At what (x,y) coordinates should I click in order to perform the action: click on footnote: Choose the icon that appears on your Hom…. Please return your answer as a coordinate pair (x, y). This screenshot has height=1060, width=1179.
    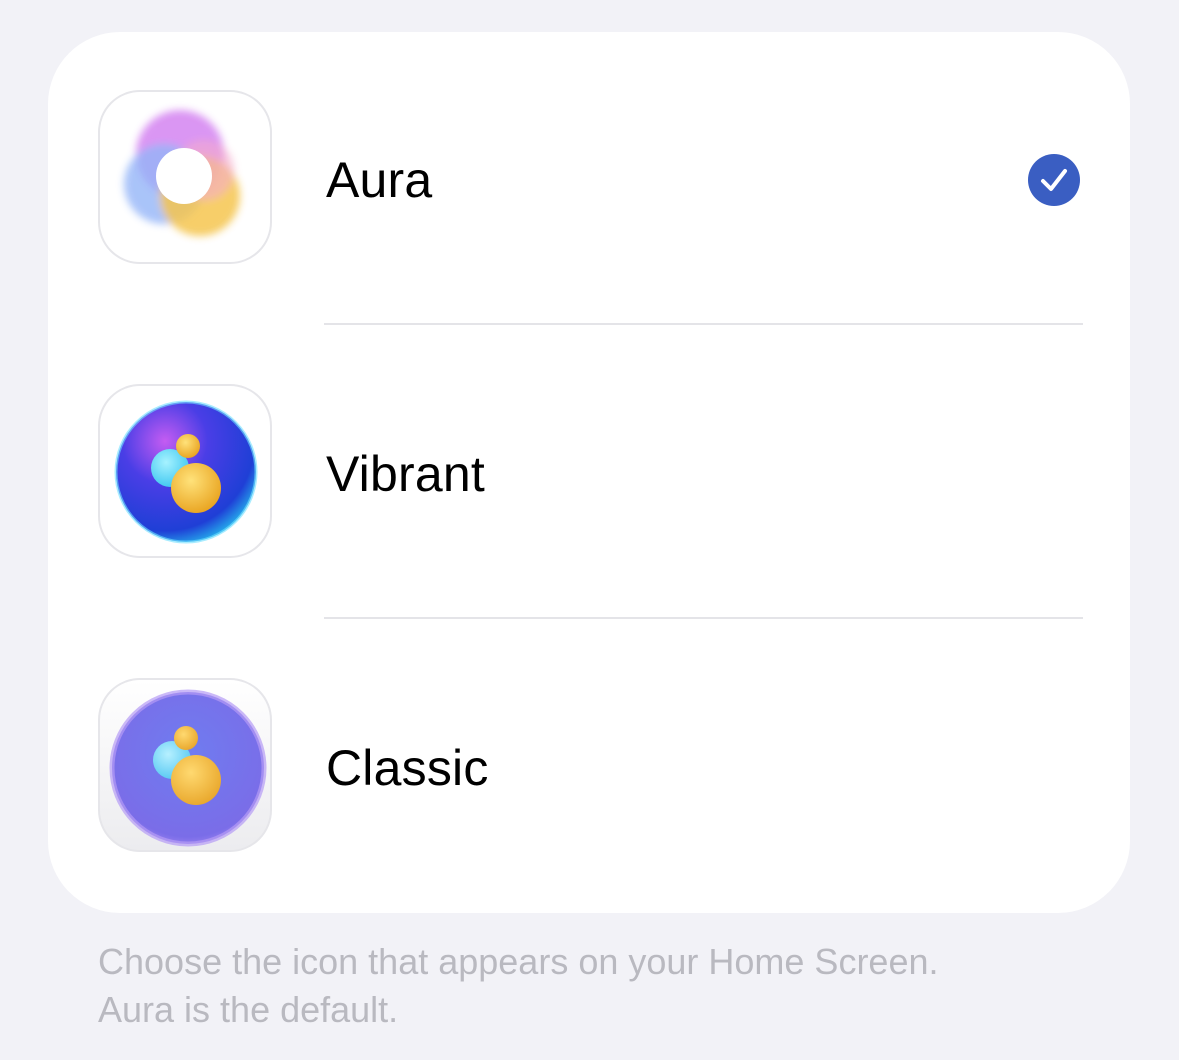
    Looking at the image, I should click on (618, 986).